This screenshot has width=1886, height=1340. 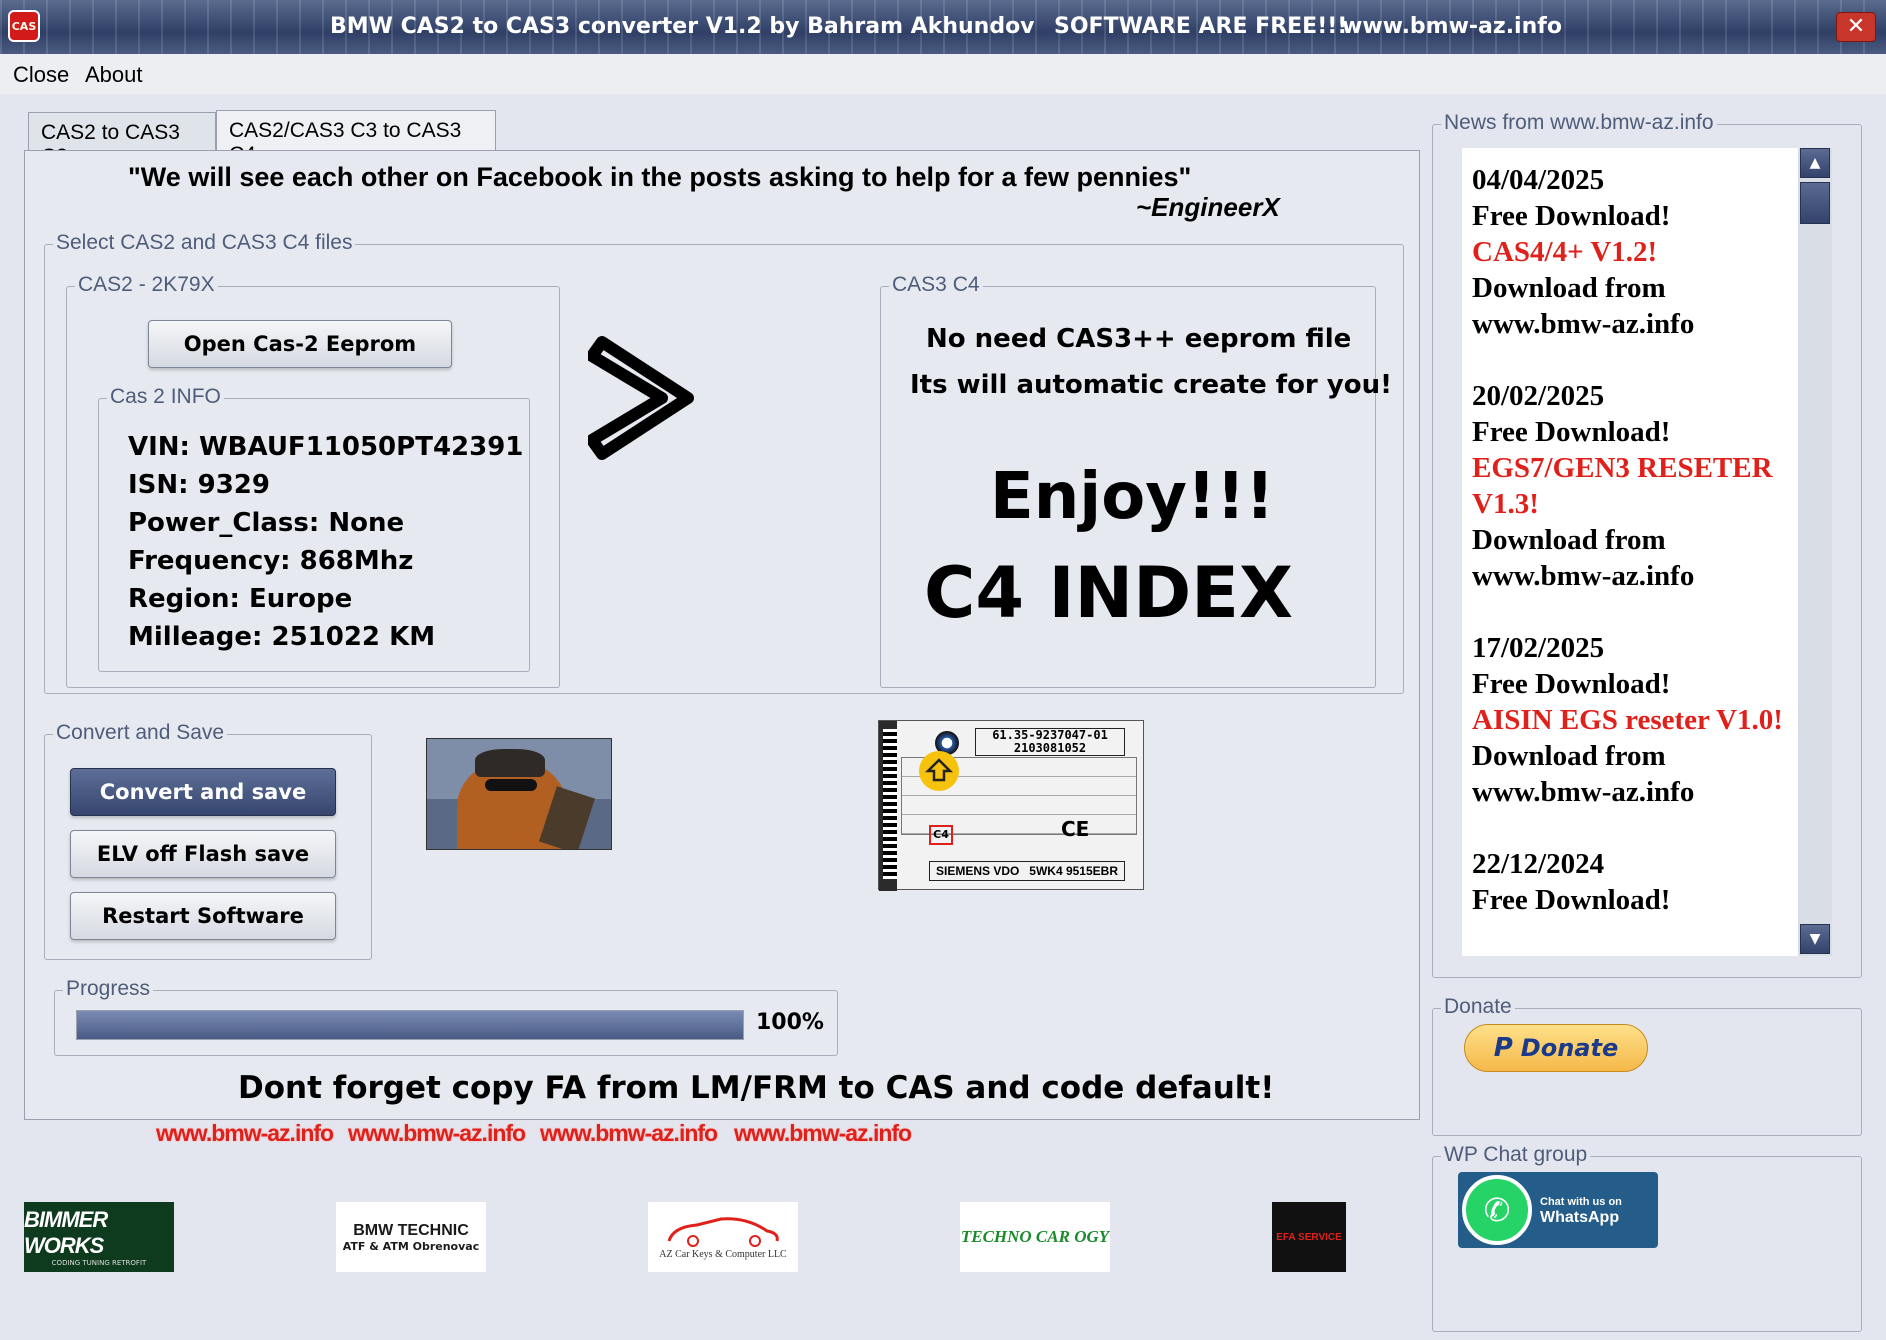 What do you see at coordinates (1556, 1048) in the screenshot?
I see `donate-button: P Donate` at bounding box center [1556, 1048].